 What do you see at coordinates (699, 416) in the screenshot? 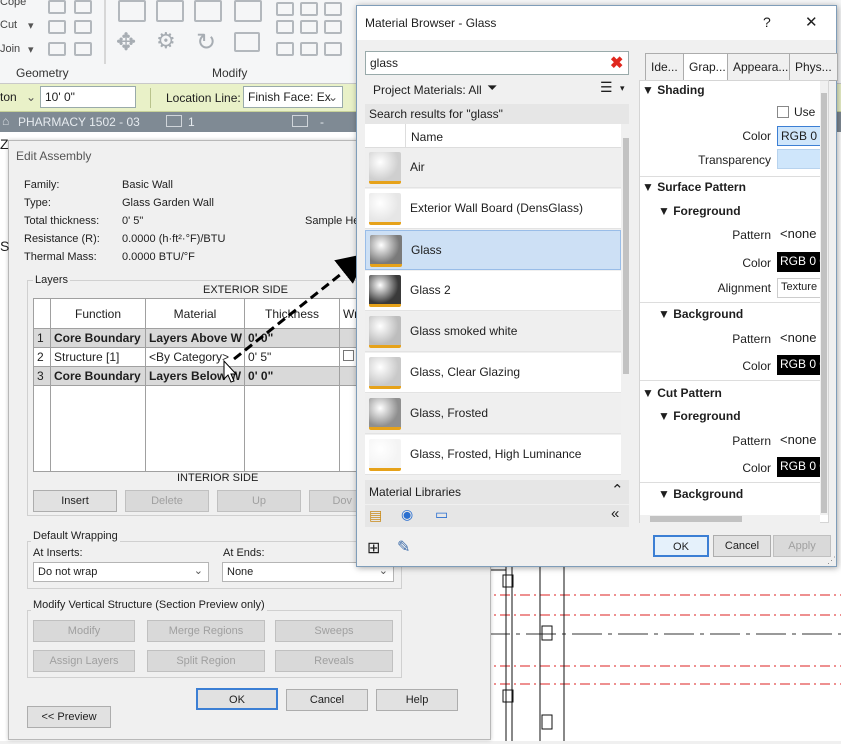
I see `cut-foreground-section: ▼ Foreground` at bounding box center [699, 416].